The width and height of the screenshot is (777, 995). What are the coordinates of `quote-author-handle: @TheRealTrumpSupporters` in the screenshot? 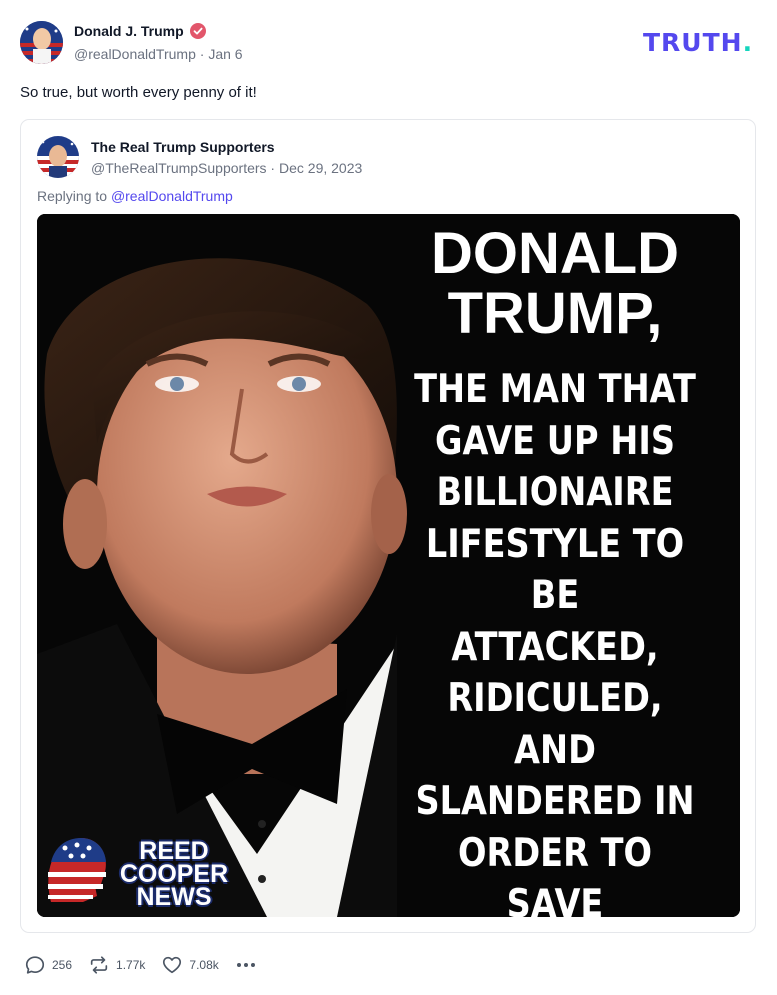 It's located at (179, 168).